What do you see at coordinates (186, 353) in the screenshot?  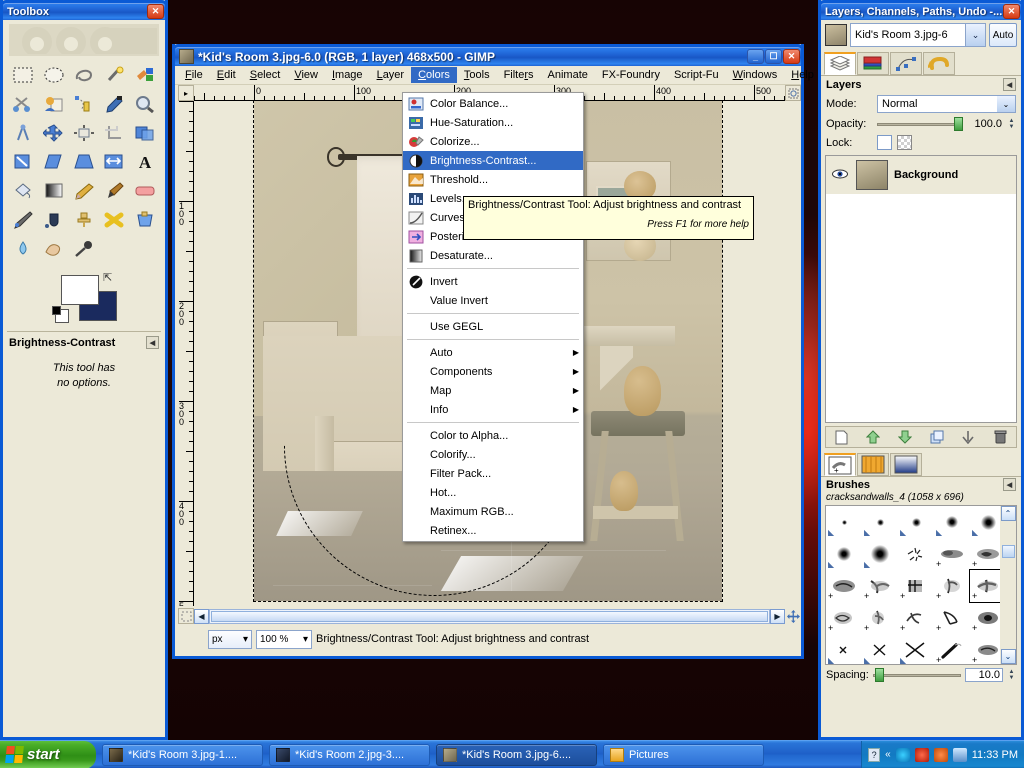 I see `vertical-ruler: 100 200 300 400 500` at bounding box center [186, 353].